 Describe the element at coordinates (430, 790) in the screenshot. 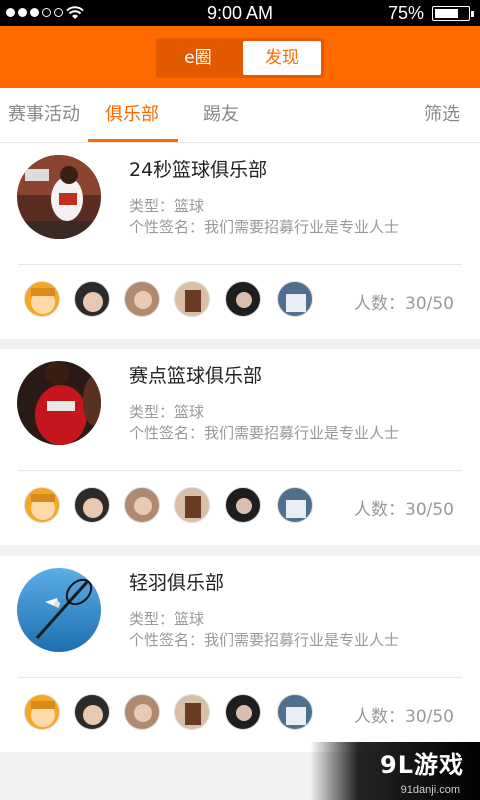

I see `watermark-url: 91danji.com` at that location.